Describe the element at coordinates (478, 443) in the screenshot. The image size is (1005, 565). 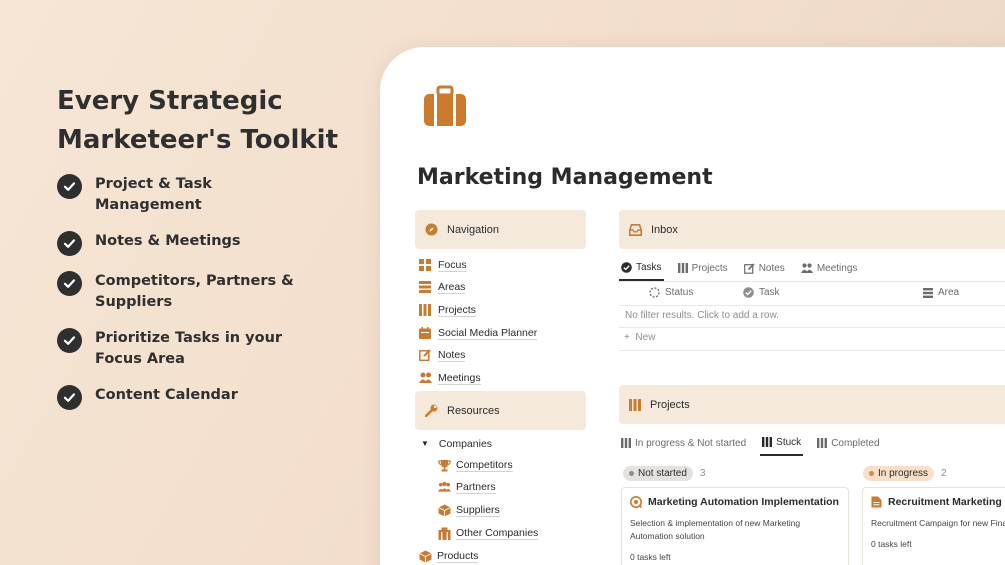
I see `companies-toggle: ▼ Companies` at that location.